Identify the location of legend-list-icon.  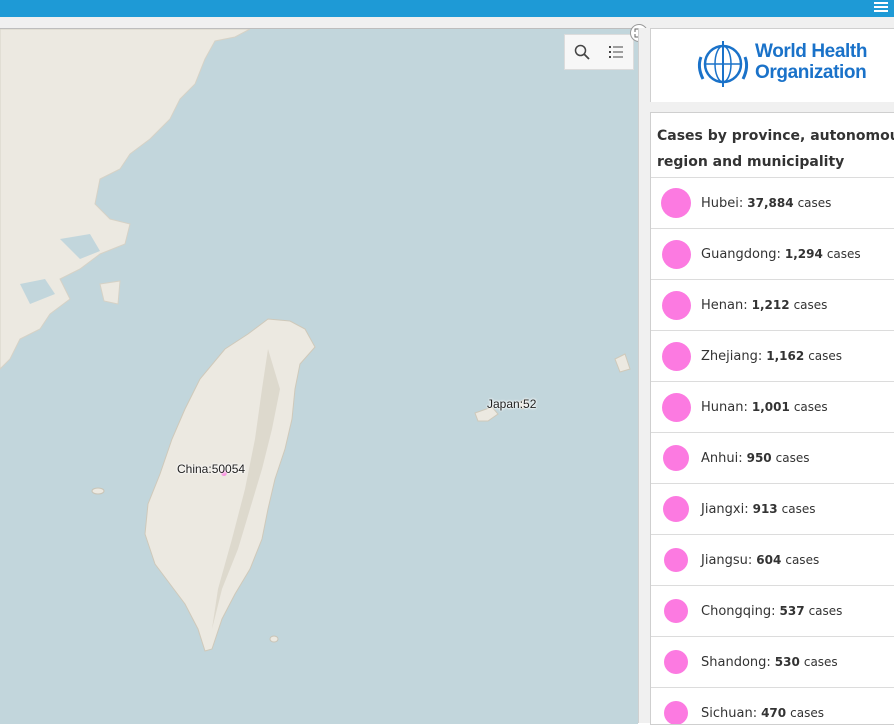
(616, 52).